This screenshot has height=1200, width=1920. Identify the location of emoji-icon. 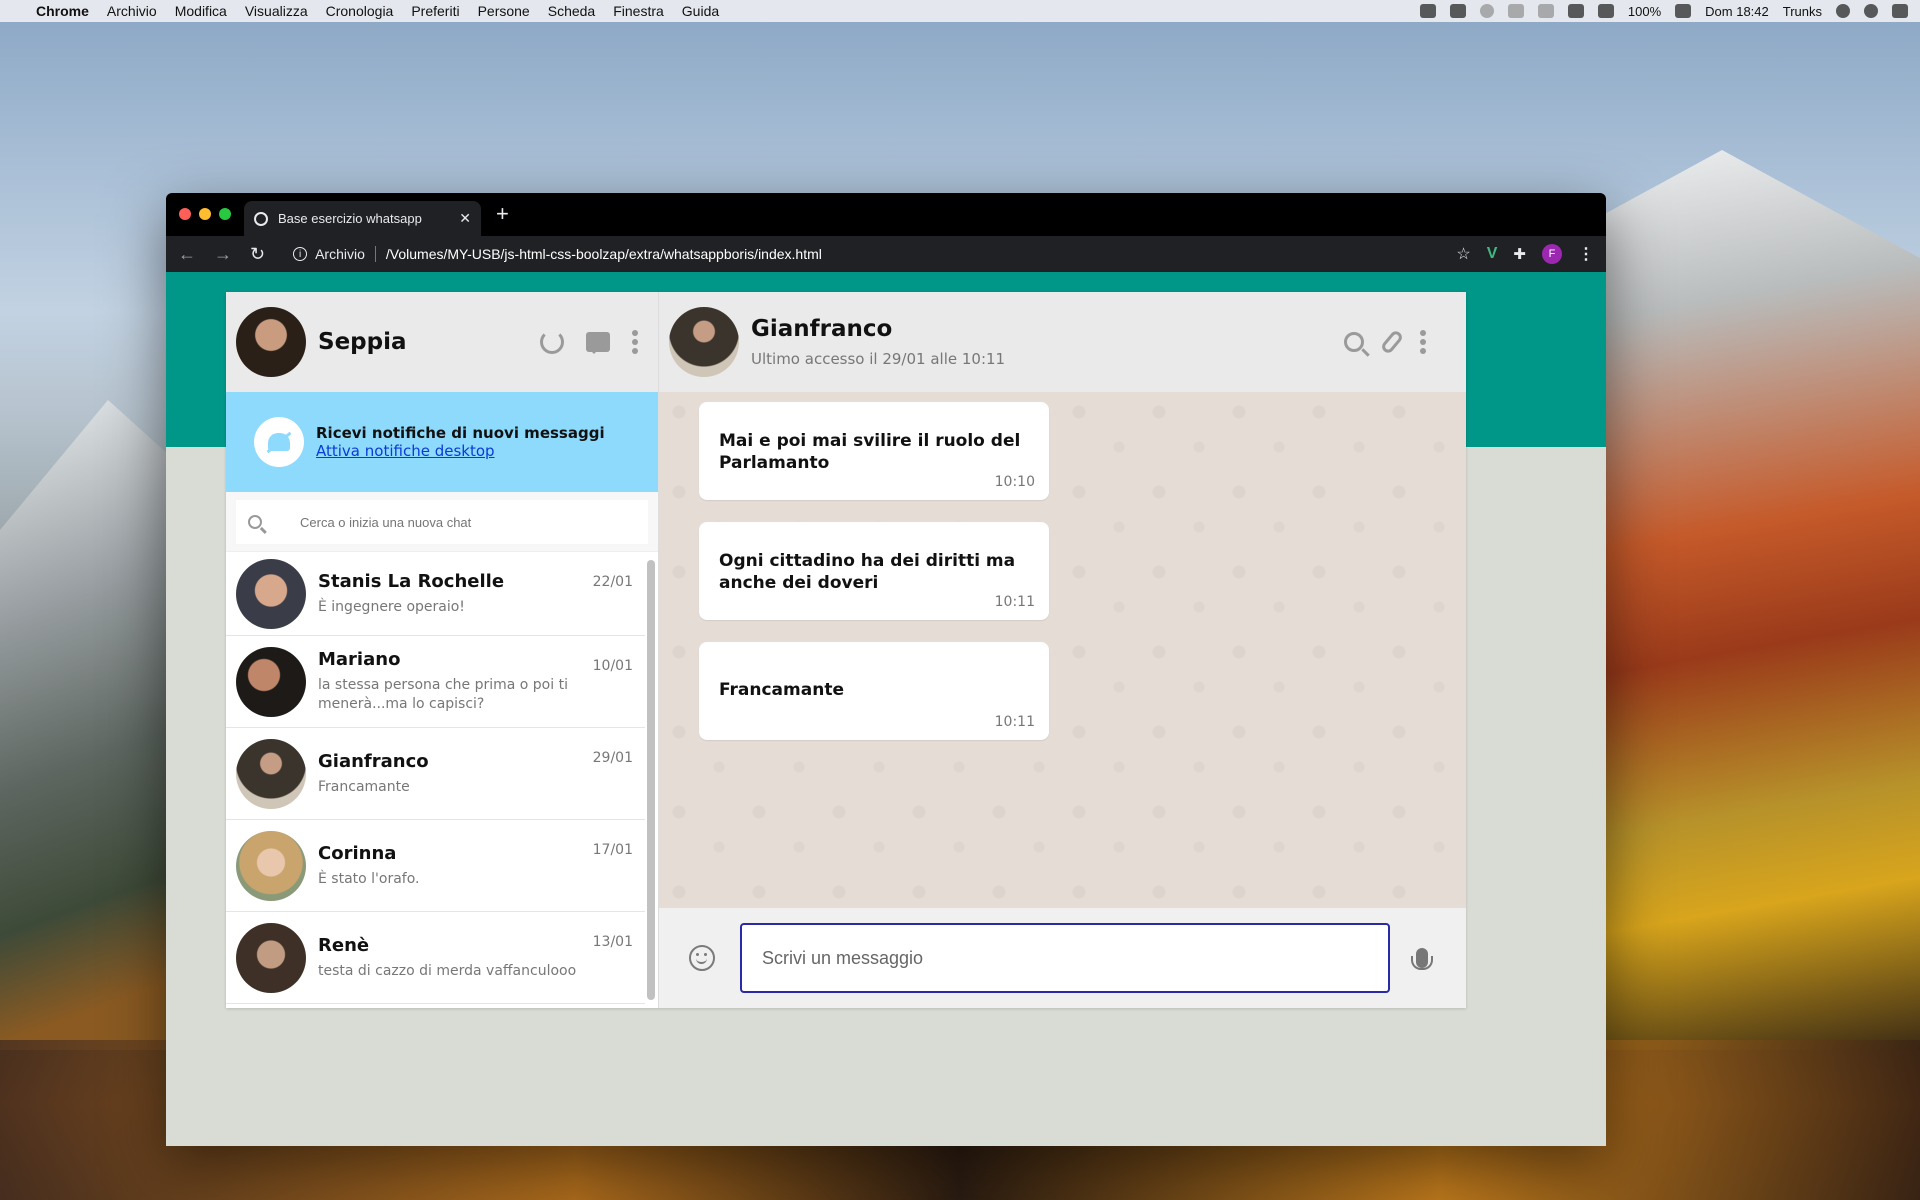
(702, 958).